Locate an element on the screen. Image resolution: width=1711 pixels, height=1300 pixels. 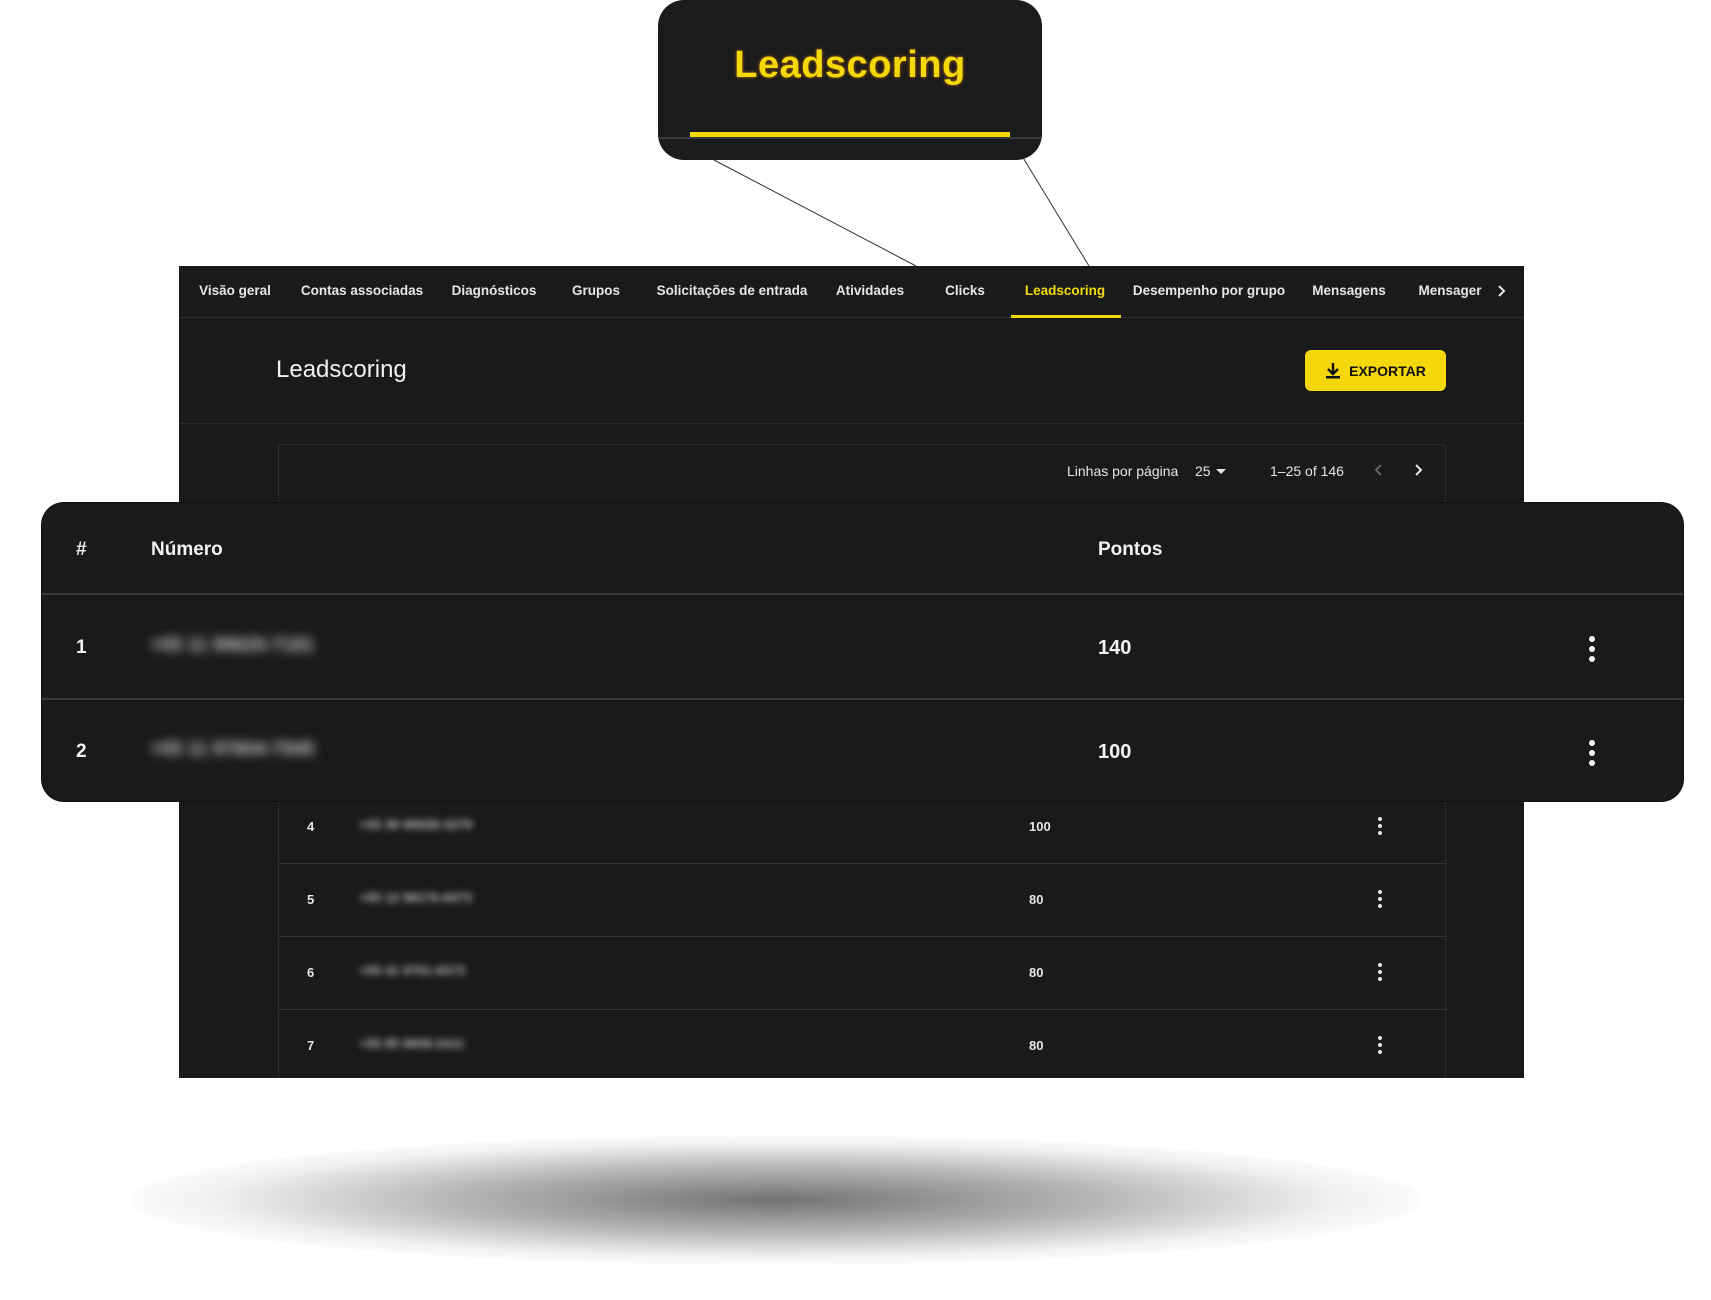
next-page-icon is located at coordinates (1418, 470).